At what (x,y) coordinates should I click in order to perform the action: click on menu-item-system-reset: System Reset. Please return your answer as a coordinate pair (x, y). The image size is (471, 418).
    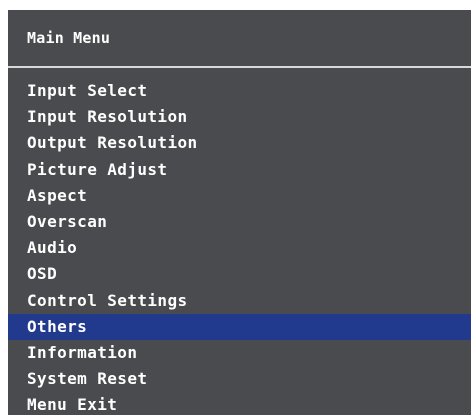
    Looking at the image, I should click on (239, 379).